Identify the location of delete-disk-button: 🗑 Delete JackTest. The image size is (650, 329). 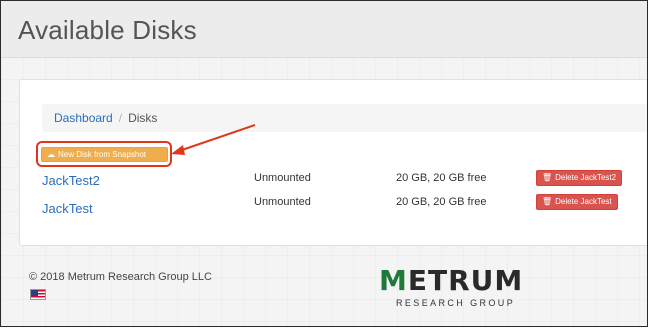
(577, 202).